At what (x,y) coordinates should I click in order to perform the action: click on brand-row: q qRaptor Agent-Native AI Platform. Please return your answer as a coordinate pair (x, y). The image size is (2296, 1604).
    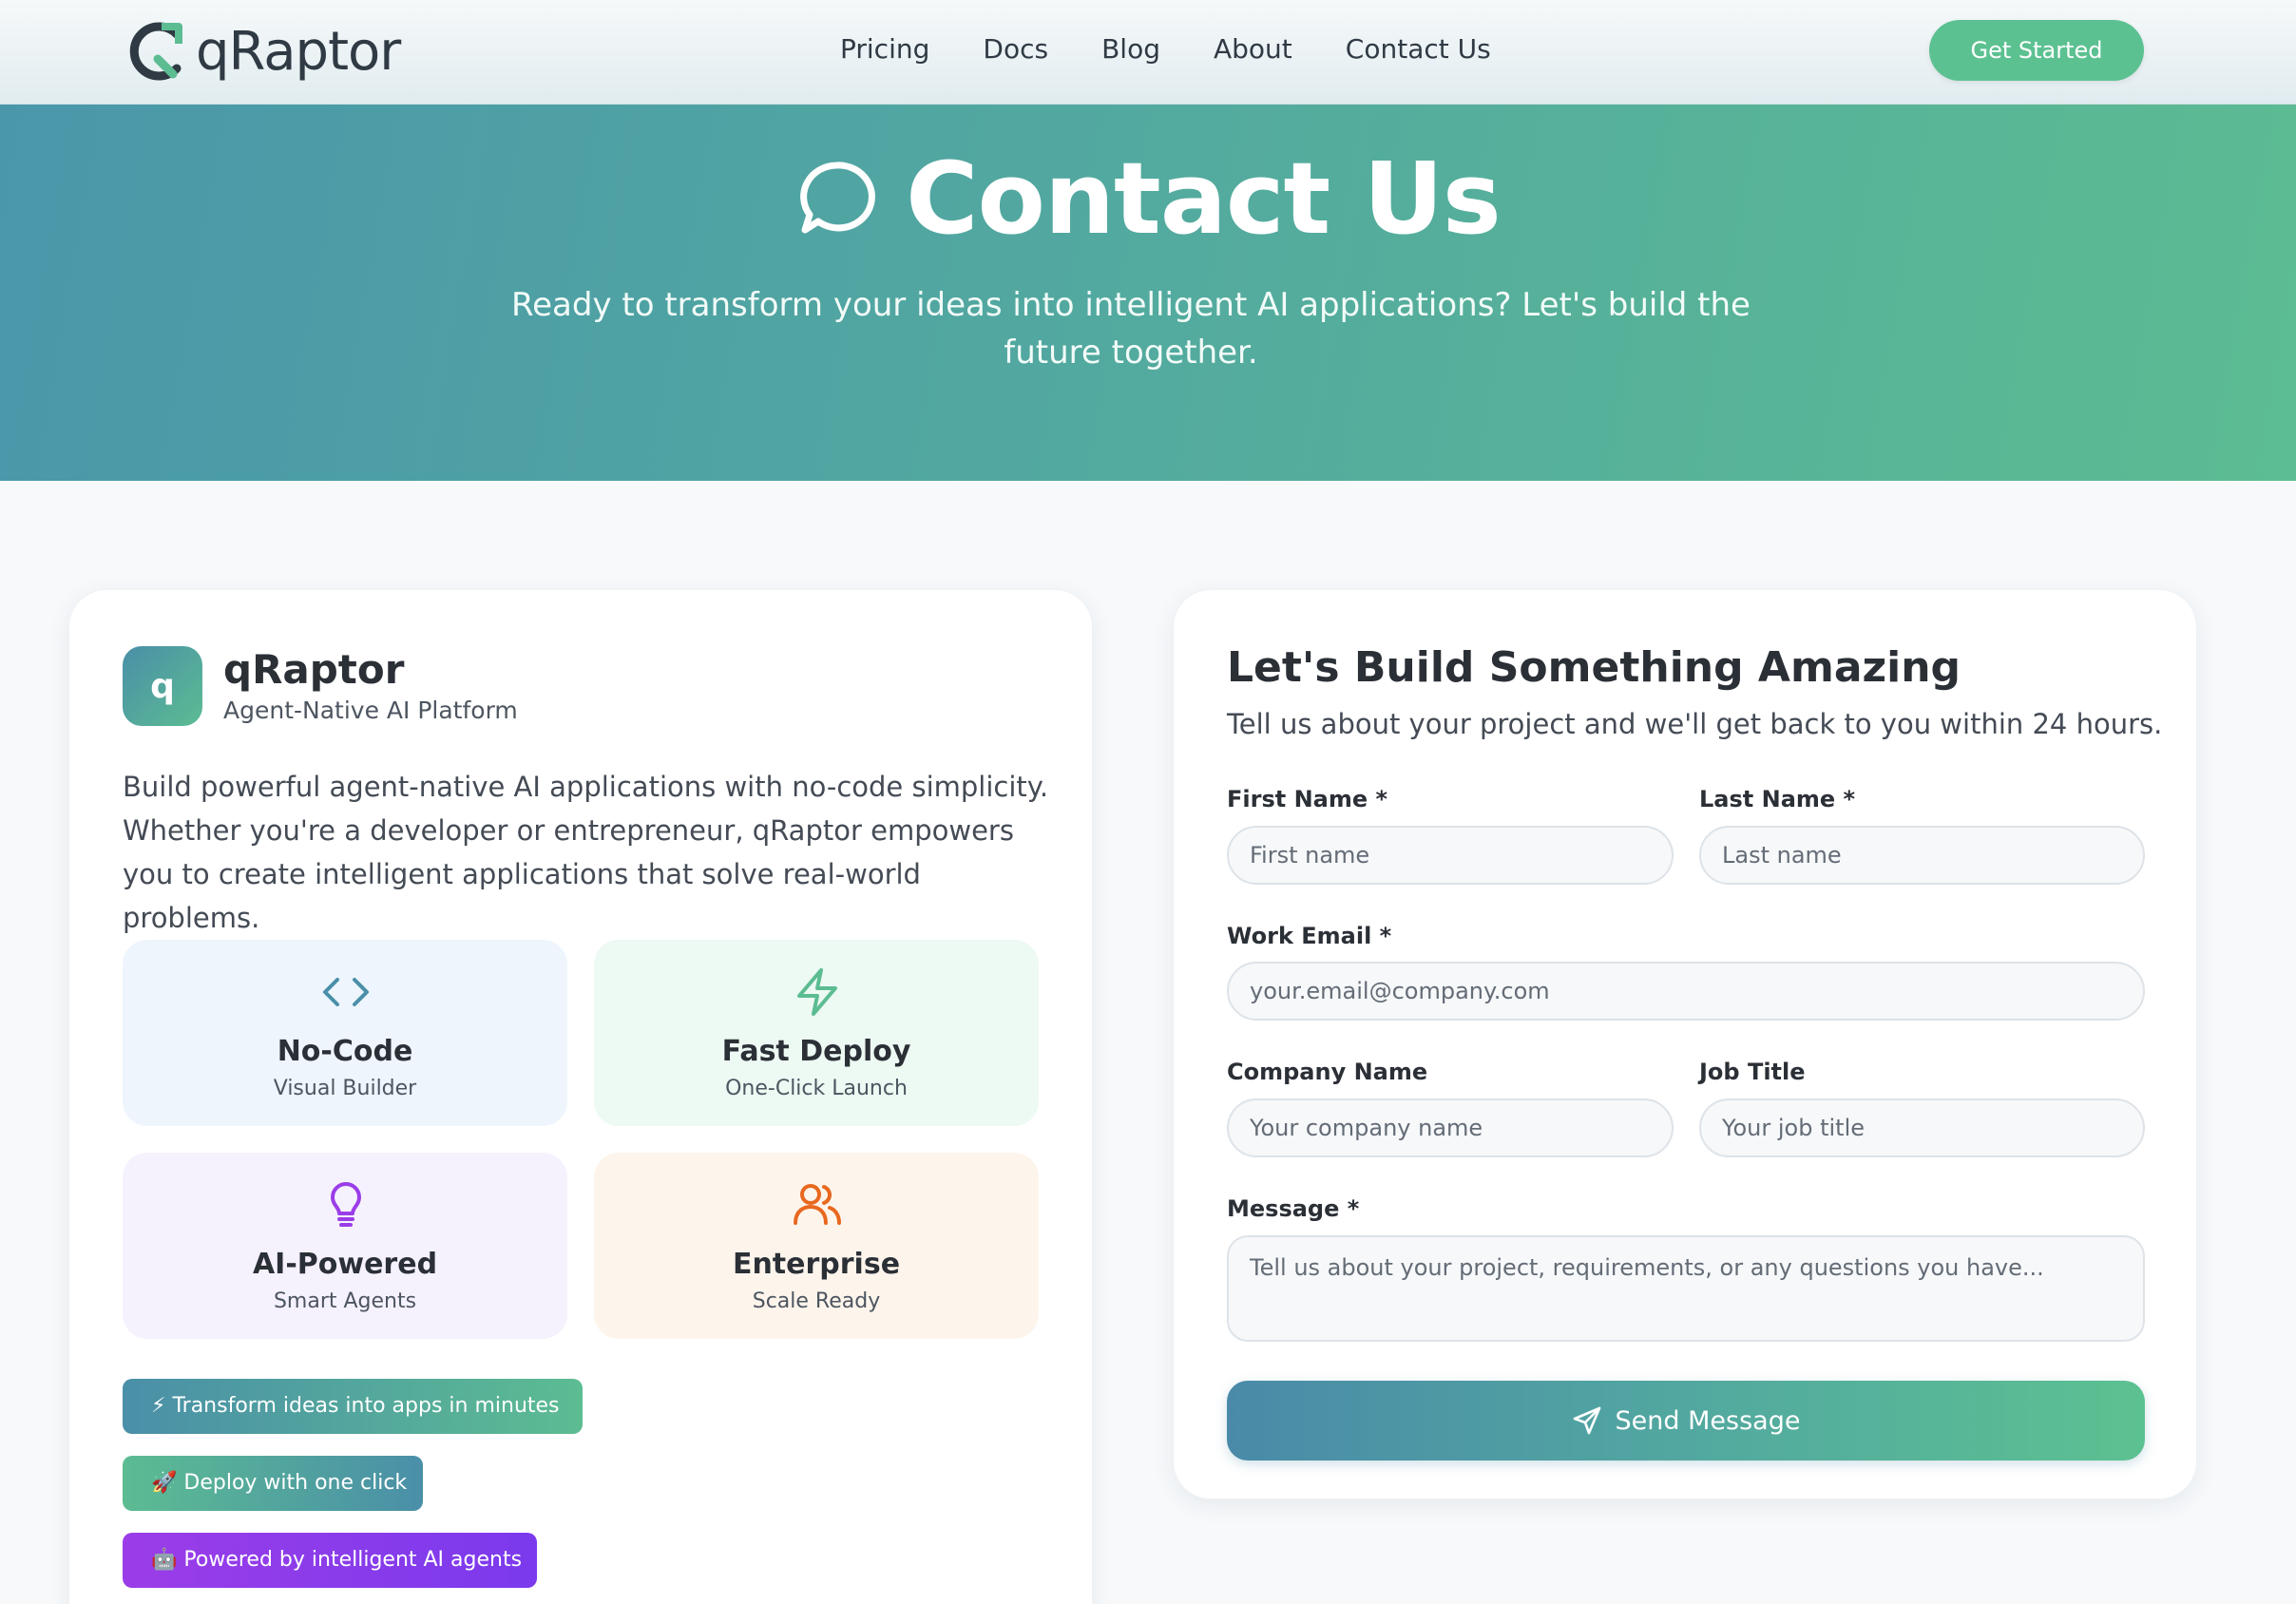
    Looking at the image, I should click on (320, 686).